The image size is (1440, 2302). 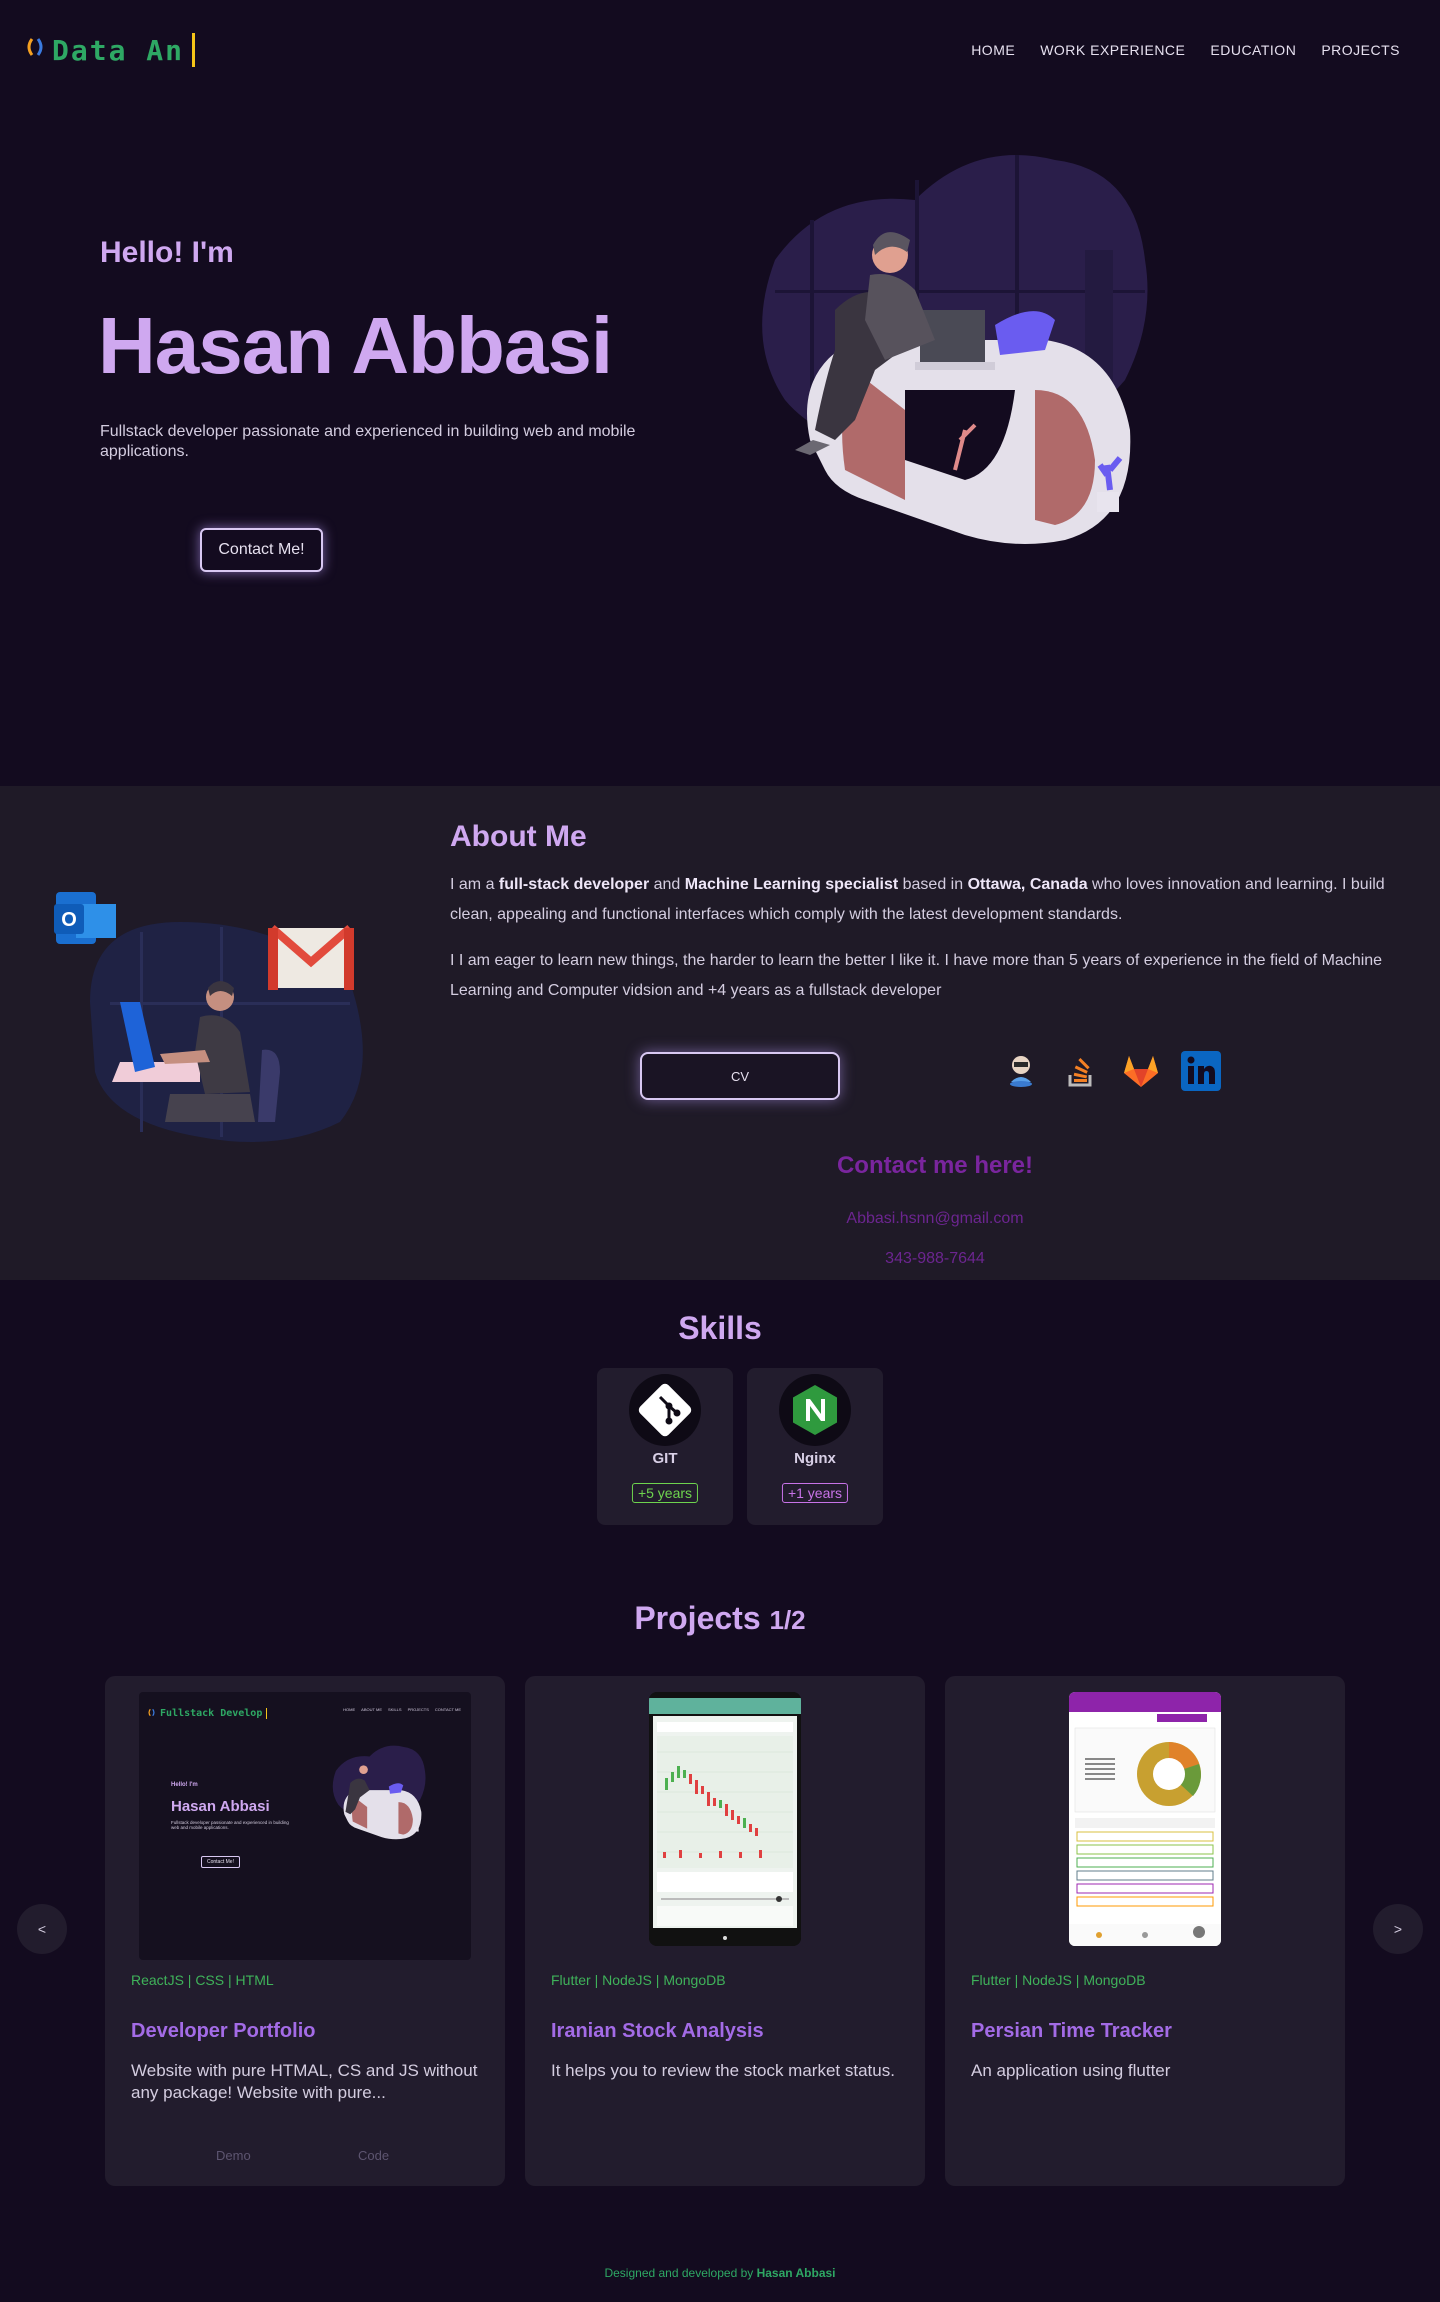 What do you see at coordinates (474, 884) in the screenshot?
I see `about-text: I am a` at bounding box center [474, 884].